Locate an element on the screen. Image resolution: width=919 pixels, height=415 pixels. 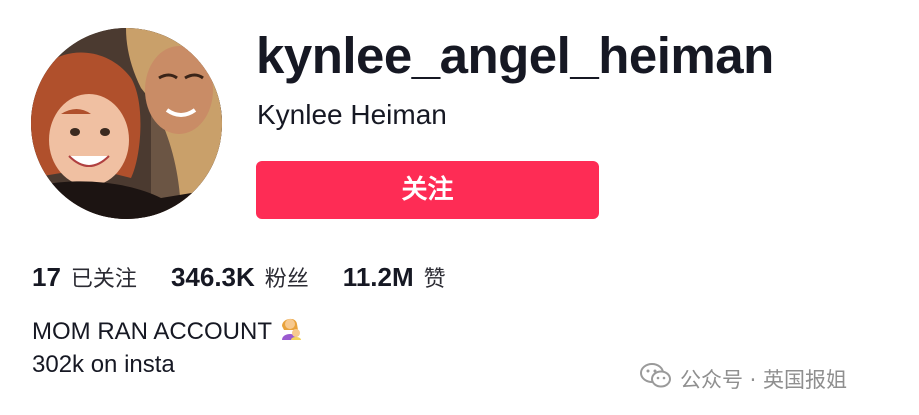
stat-following: 17 已关注 is located at coordinates (84, 277).